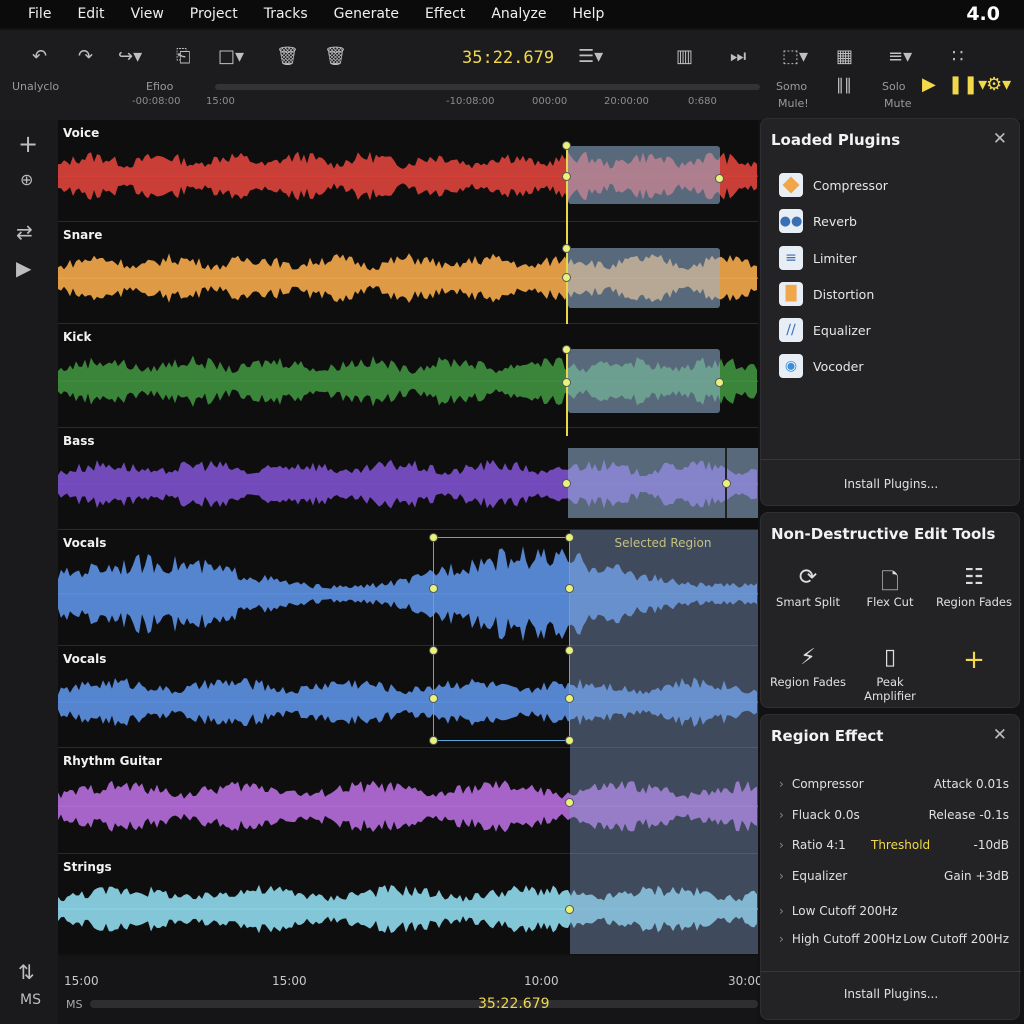 This screenshot has height=1024, width=1024. Describe the element at coordinates (821, 366) in the screenshot. I see `plugin-vocoder: ◉ Vocoder` at that location.